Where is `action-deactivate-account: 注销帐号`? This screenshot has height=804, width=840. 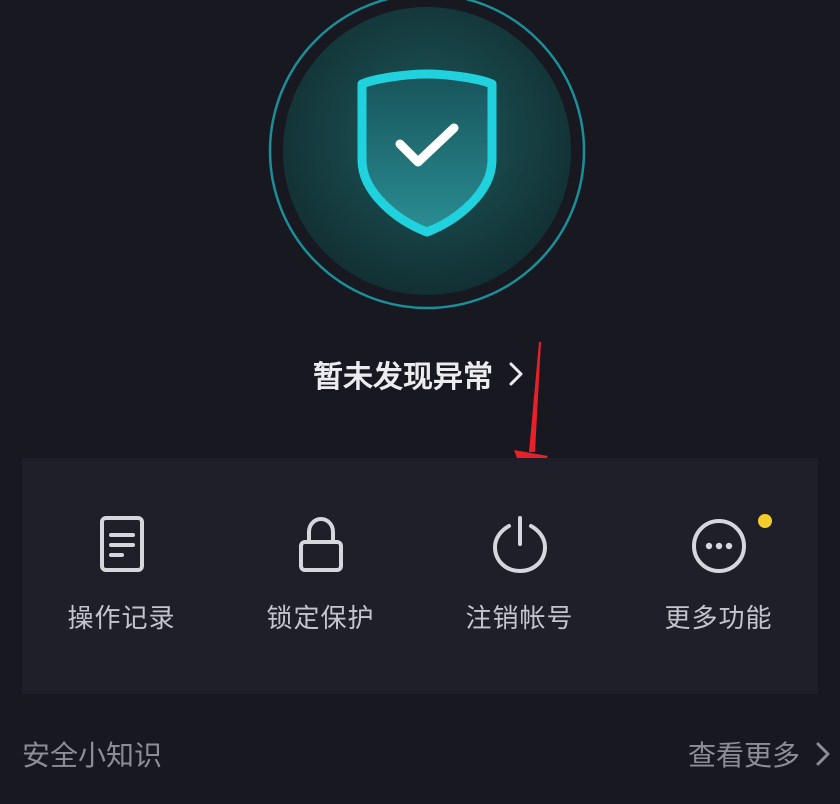
action-deactivate-account: 注销帐号 is located at coordinates (519, 546).